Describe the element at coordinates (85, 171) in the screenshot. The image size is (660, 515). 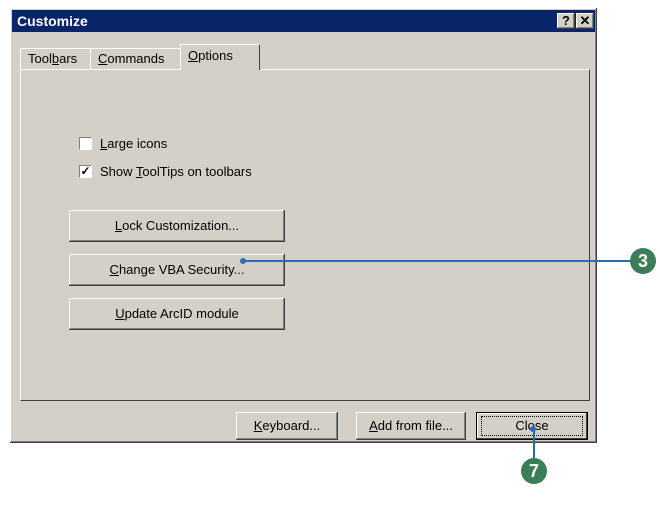
I see `show-tooltips-checkbox: ✓` at that location.